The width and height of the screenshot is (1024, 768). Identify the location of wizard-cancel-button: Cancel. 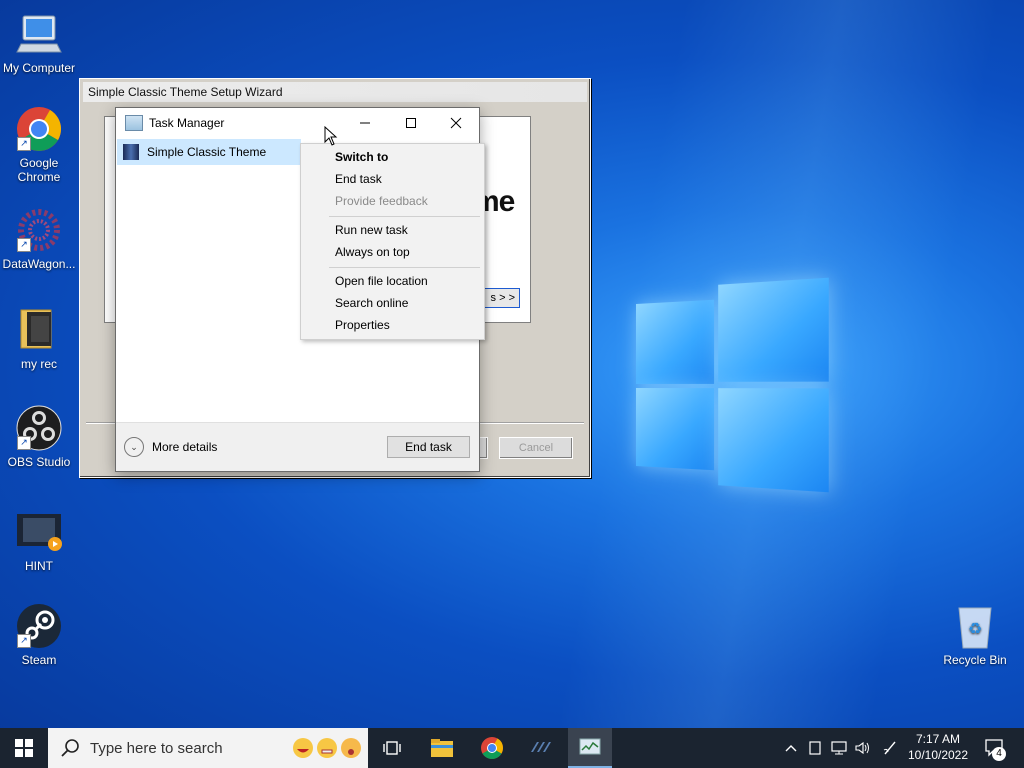
(536, 448).